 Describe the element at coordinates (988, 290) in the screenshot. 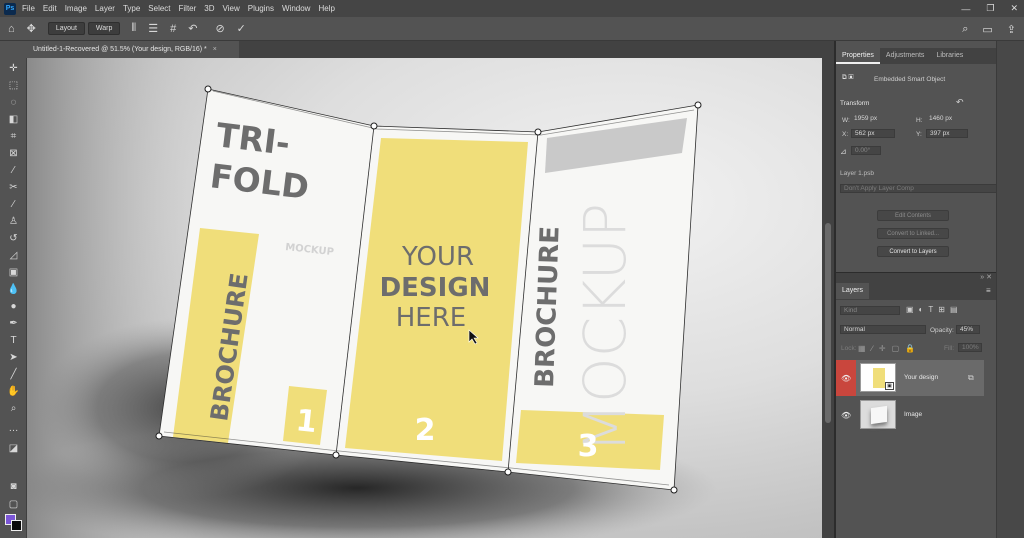

I see `layers-panel-menu-icon: ≡` at that location.